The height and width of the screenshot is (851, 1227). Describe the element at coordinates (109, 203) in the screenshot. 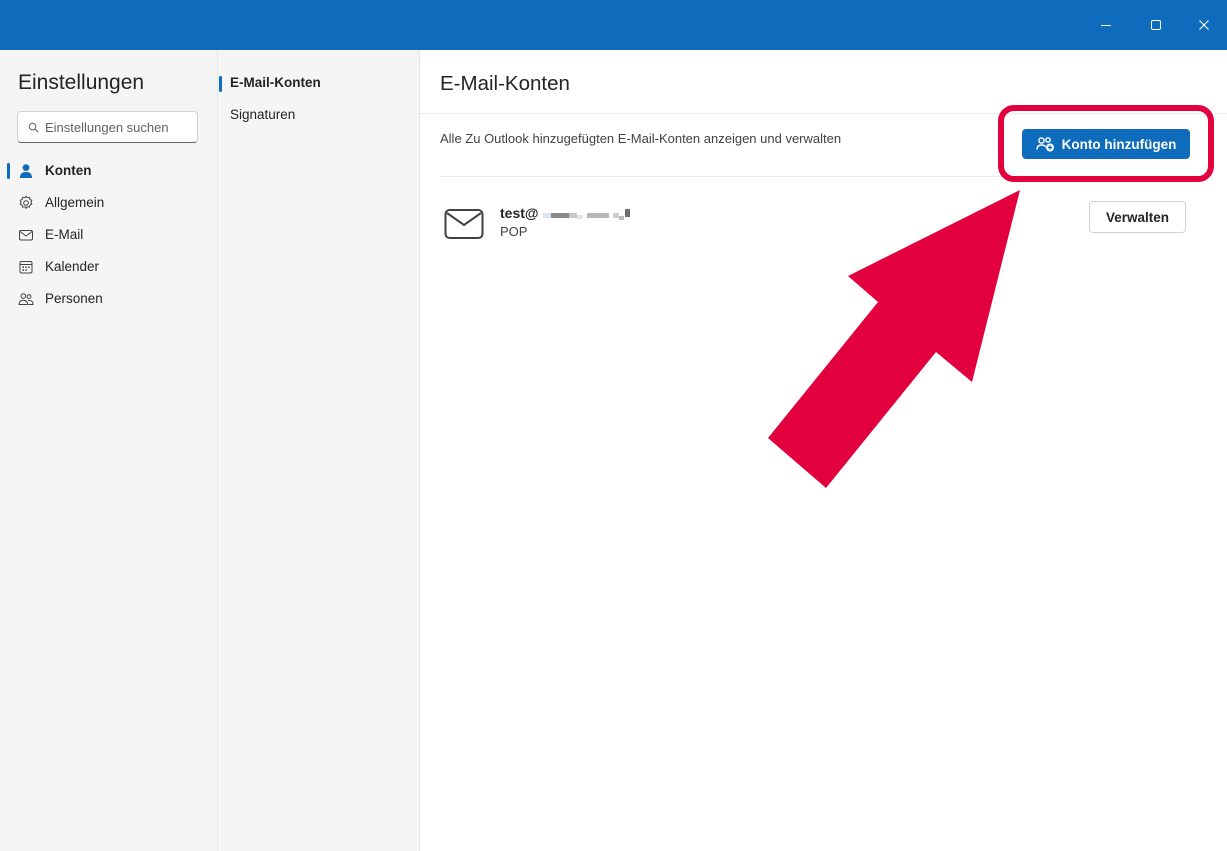

I see `sidebar-item-allgemein: Allgemein` at that location.